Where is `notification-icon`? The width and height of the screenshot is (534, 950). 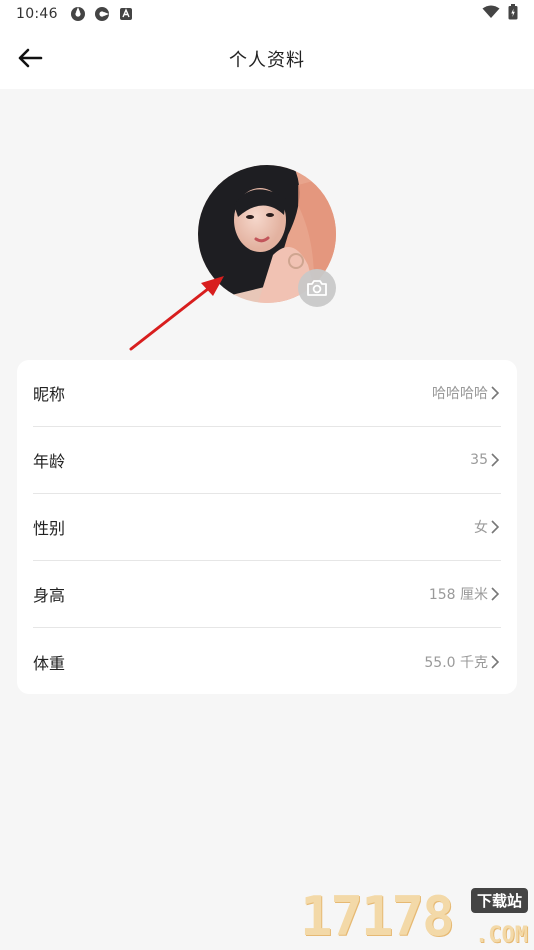
notification-icon is located at coordinates (126, 14).